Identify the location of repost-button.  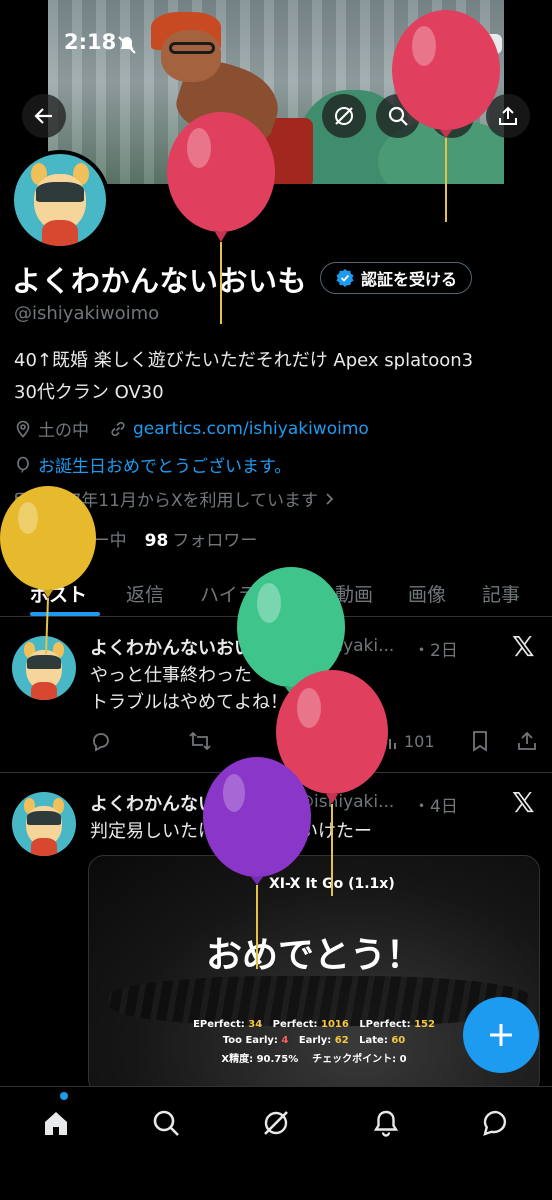
(200, 741).